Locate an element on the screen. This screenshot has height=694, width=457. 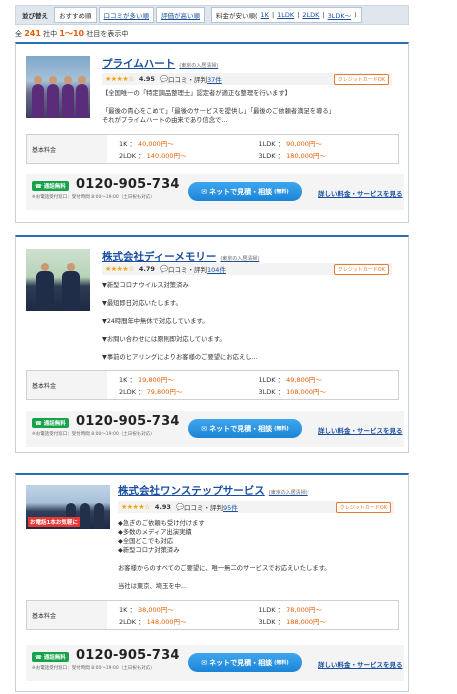
sort-label: 並び替え is located at coordinates (35, 16).